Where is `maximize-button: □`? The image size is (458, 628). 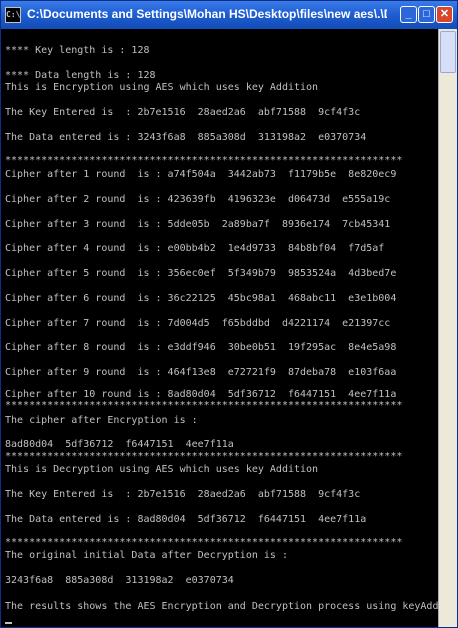 maximize-button: □ is located at coordinates (426, 14).